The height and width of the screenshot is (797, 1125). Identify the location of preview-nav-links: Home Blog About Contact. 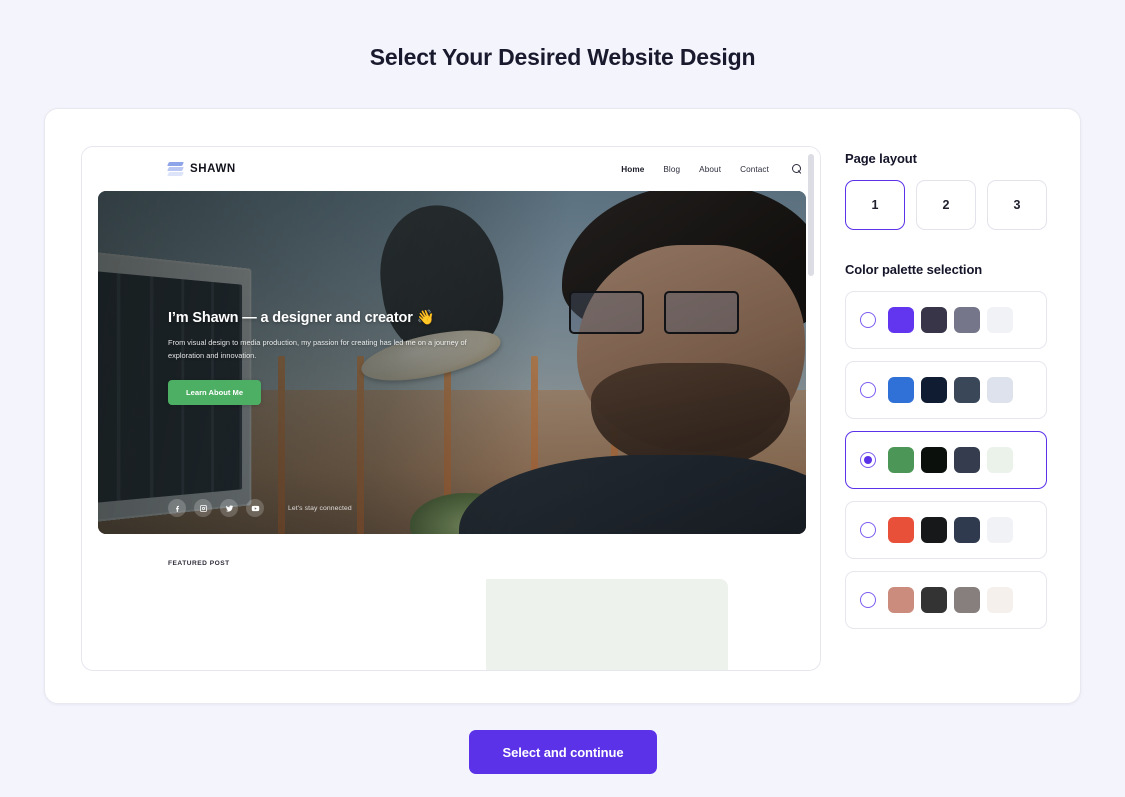
(711, 169).